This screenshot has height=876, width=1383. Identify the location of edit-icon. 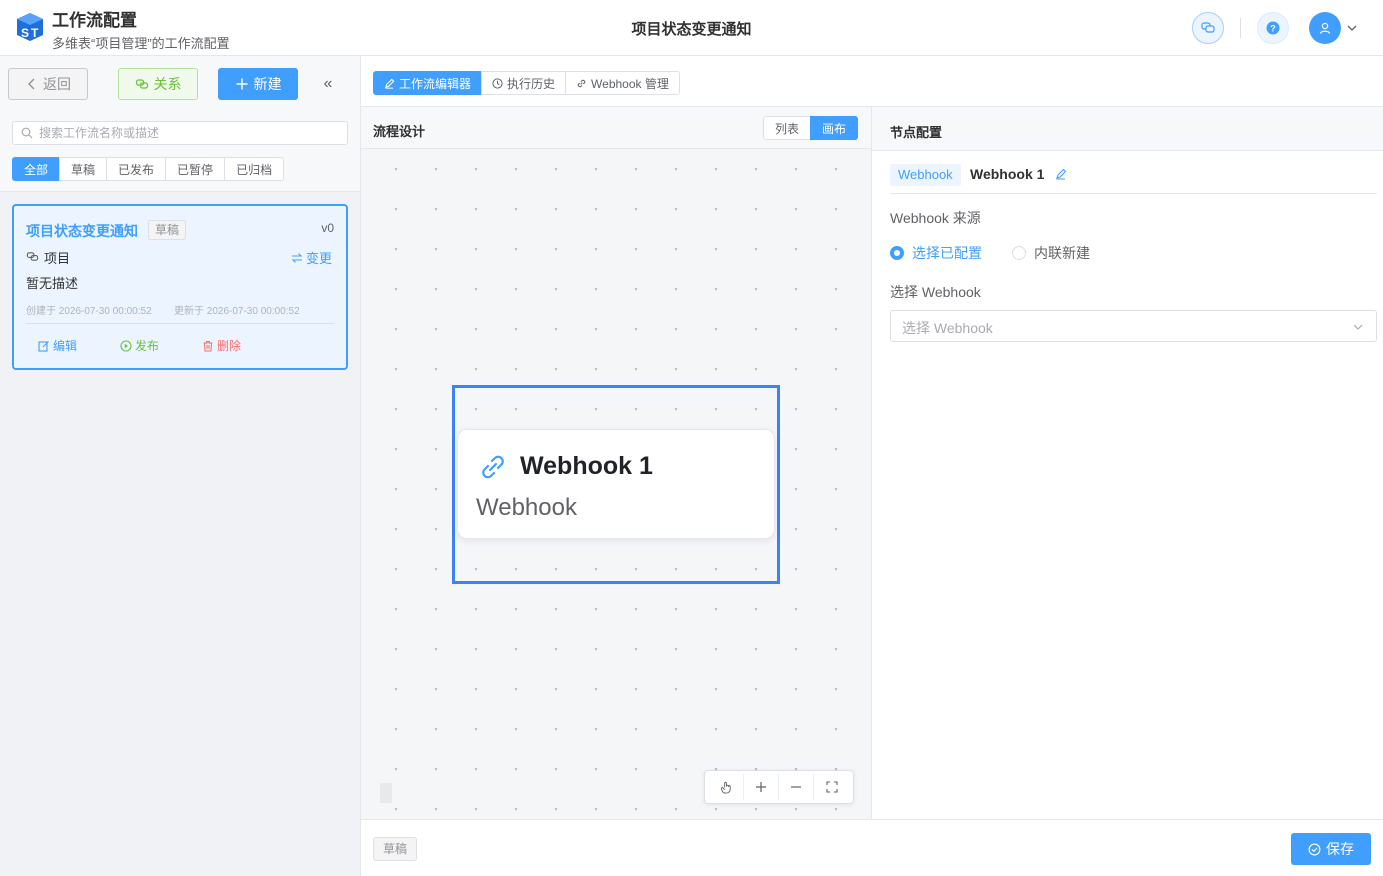
(43, 346).